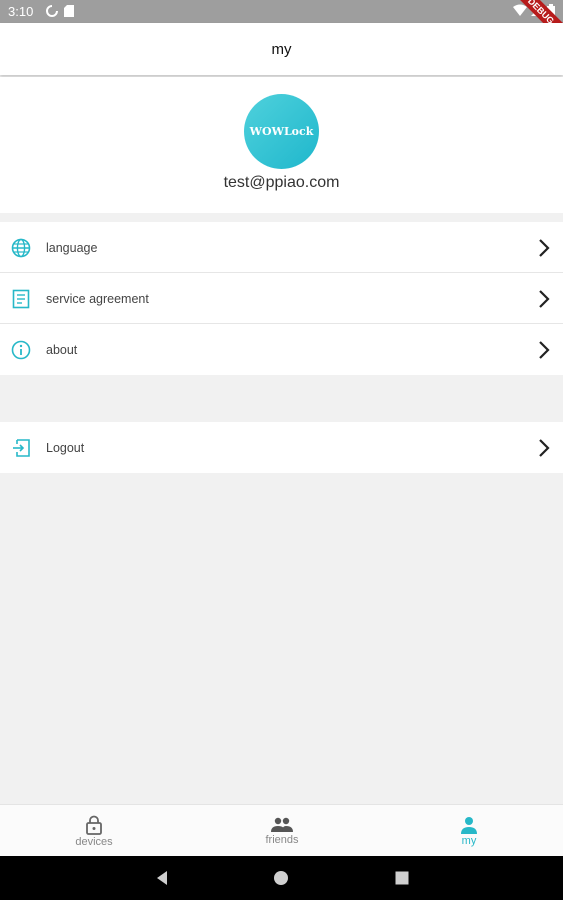  Describe the element at coordinates (520, 10) in the screenshot. I see `wifi-icon` at that location.